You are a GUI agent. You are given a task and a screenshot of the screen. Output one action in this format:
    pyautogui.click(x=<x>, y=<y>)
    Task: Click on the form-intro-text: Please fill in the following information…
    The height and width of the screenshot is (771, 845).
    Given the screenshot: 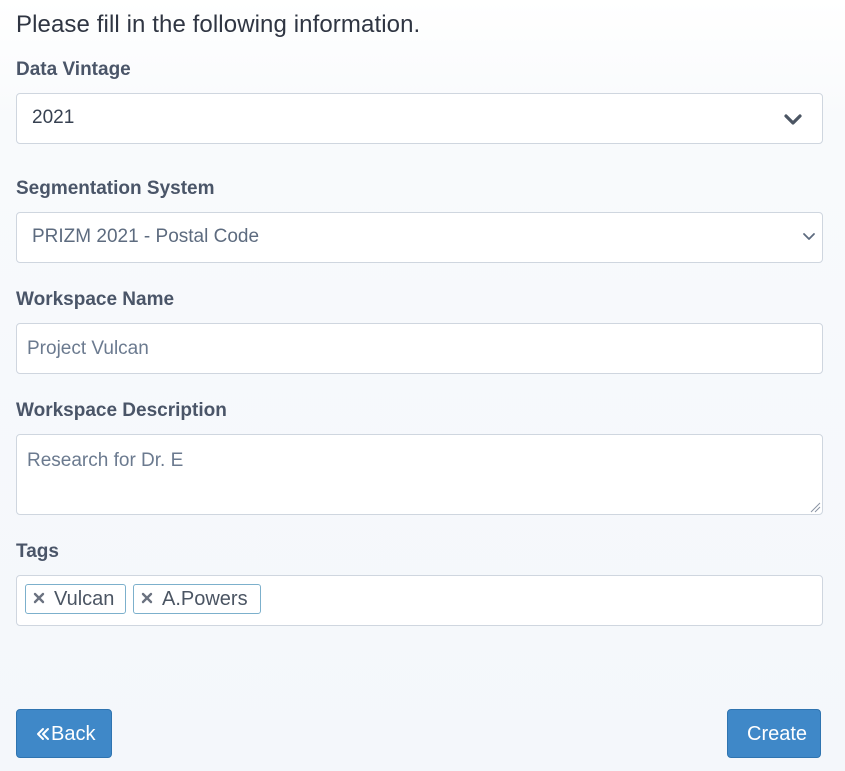 What is the action you would take?
    pyautogui.click(x=218, y=24)
    